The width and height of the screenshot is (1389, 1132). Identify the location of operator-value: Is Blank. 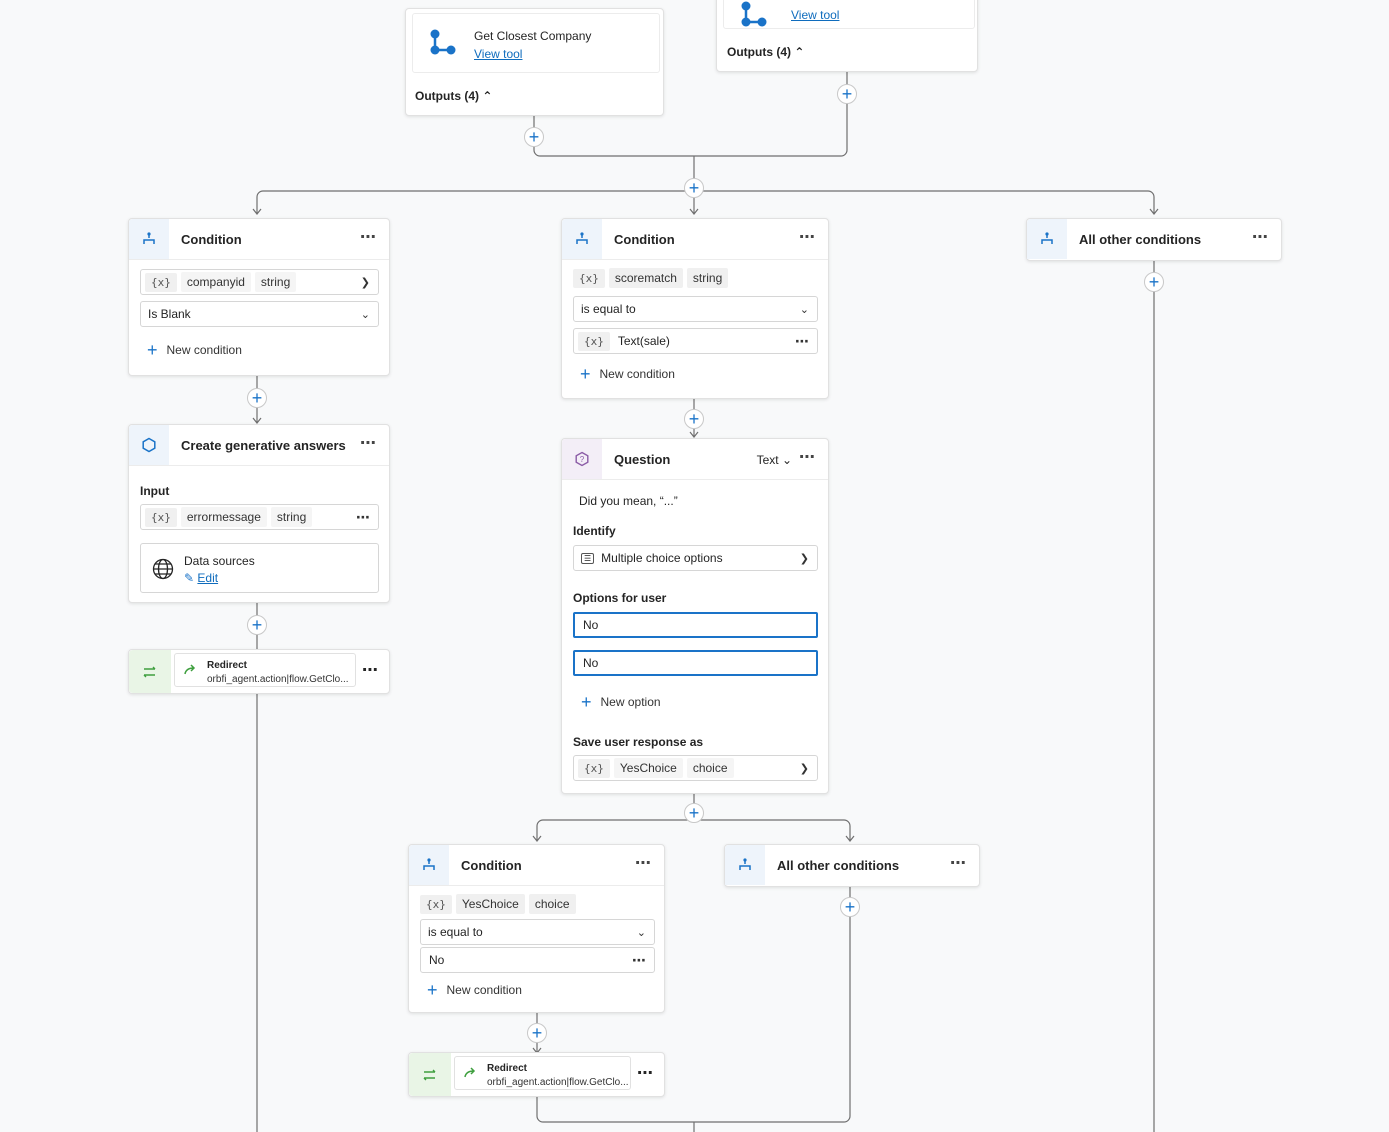
(169, 314).